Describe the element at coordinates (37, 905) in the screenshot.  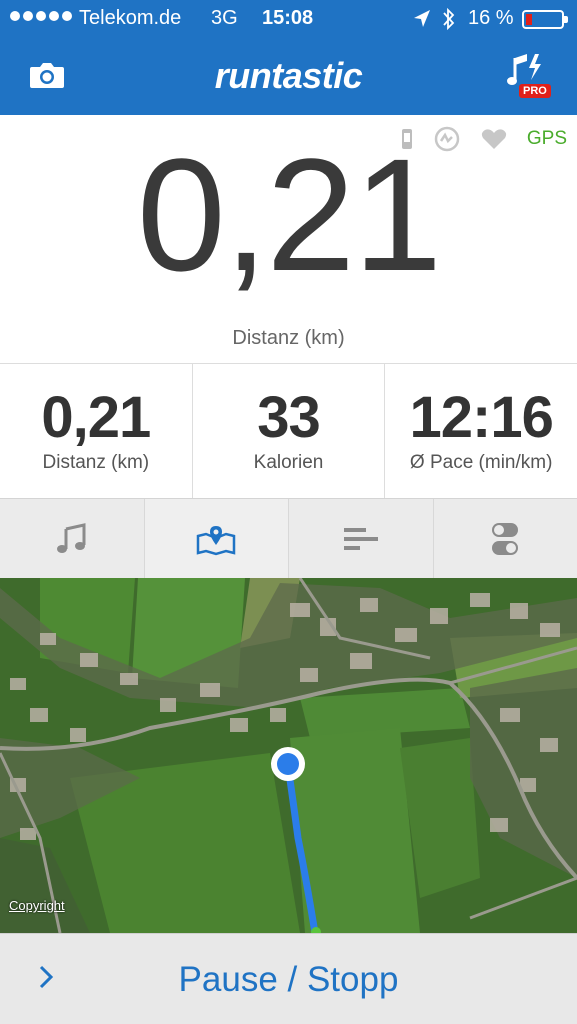
I see `map-copyright: Copyright` at that location.